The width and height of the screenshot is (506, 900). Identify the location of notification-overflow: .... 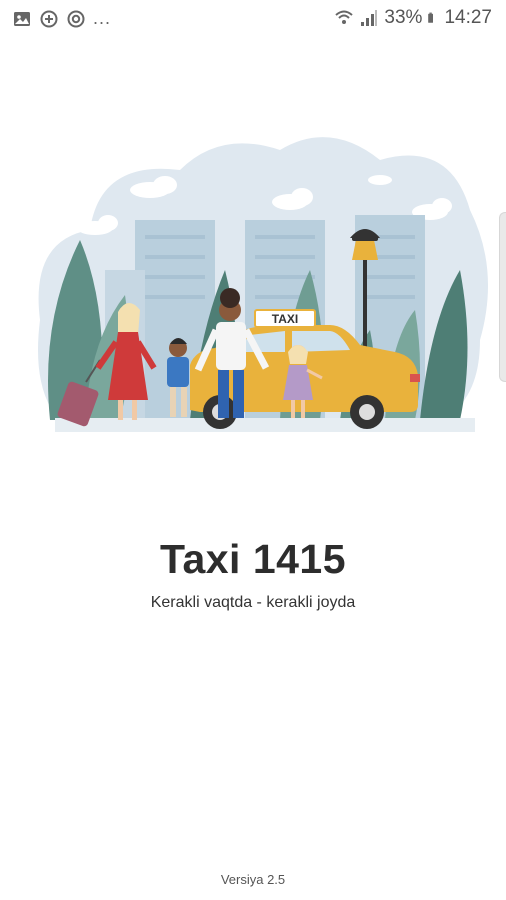
(102, 18).